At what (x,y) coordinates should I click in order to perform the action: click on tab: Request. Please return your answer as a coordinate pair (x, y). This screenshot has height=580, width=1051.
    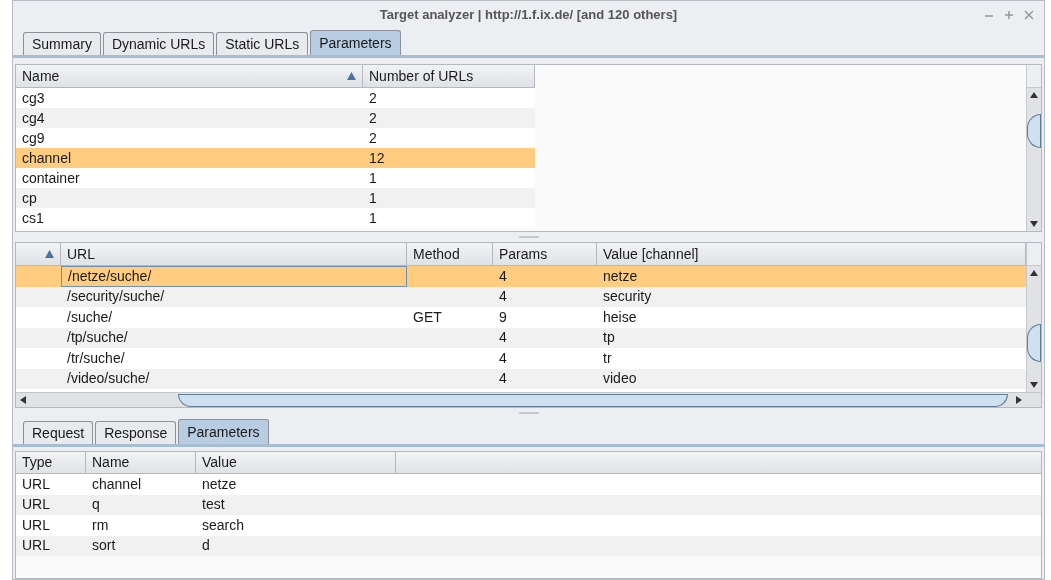
    Looking at the image, I should click on (58, 432).